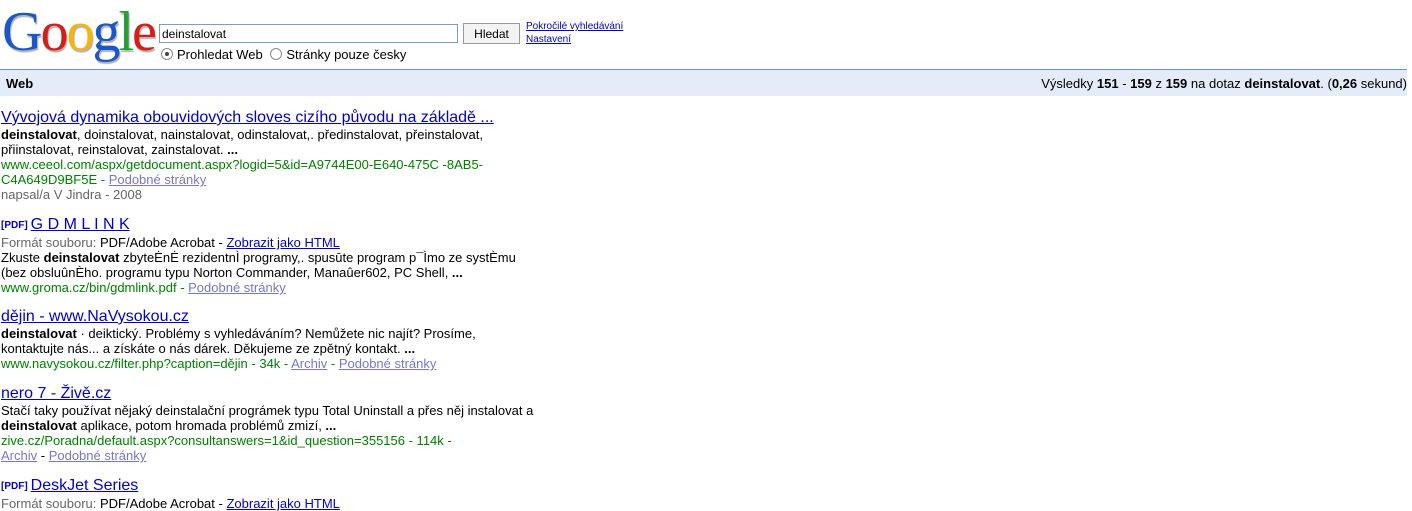 Image resolution: width=1412 pixels, height=511 pixels. I want to click on search-button: Hledat, so click(491, 33).